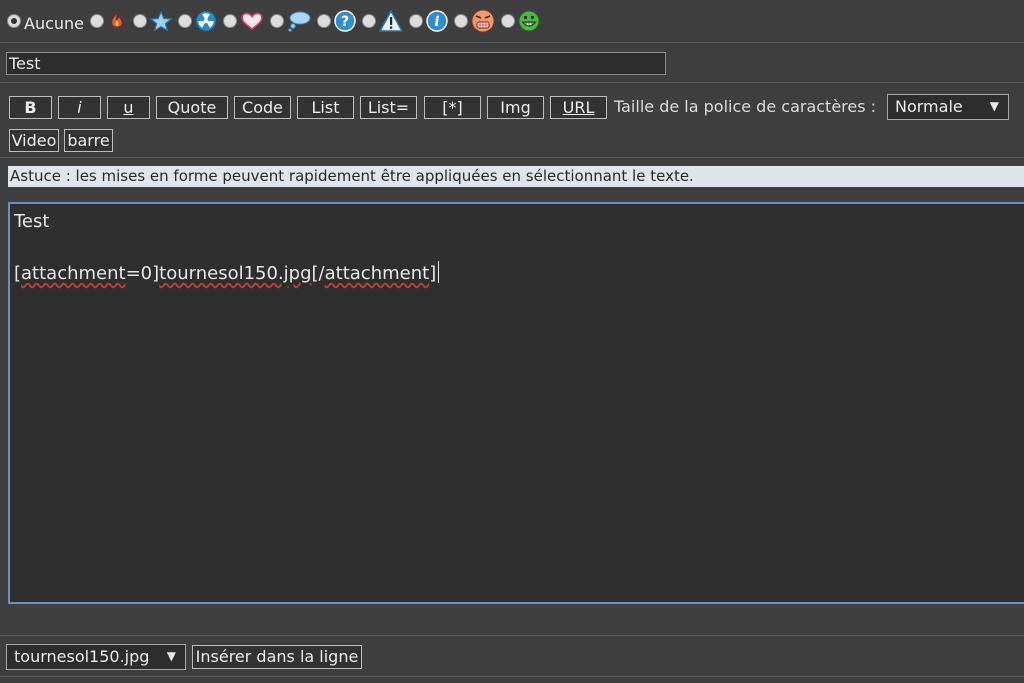 This screenshot has height=683, width=1024. I want to click on attachment-select: tournesol150.jpg ▼, so click(96, 657).